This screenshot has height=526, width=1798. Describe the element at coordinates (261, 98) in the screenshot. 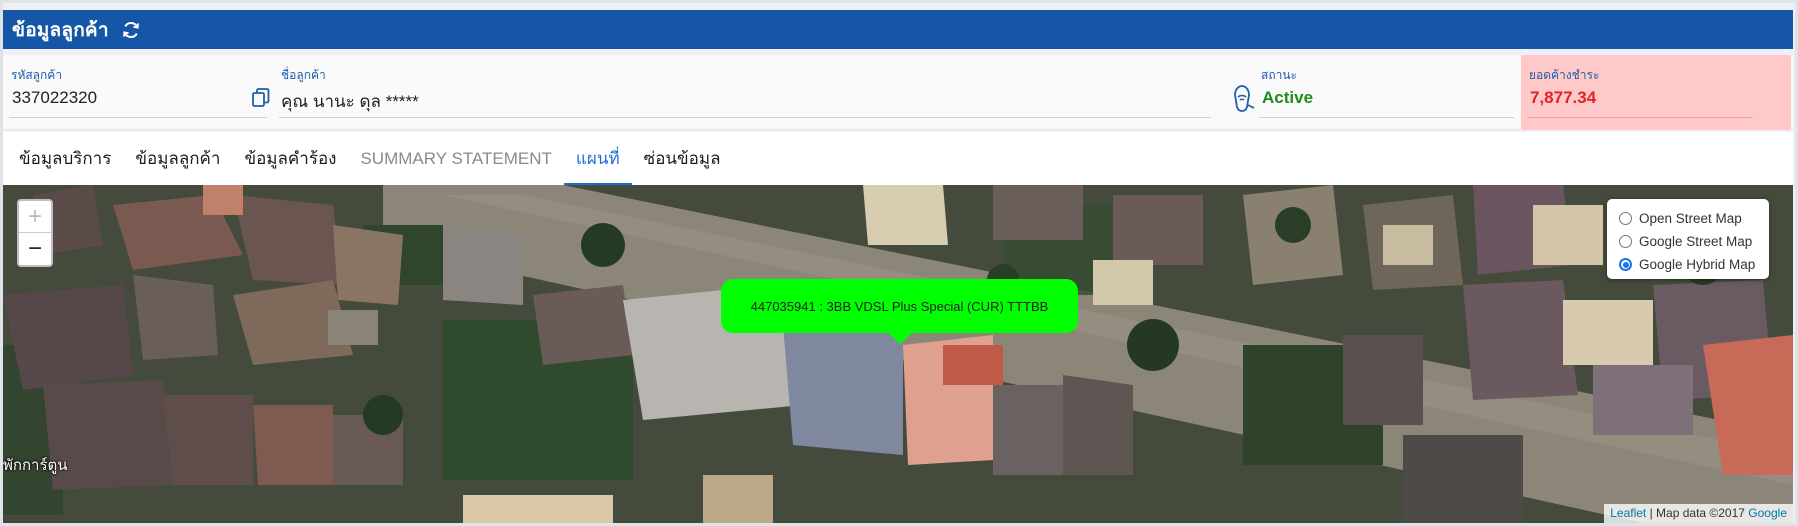

I see `copy-icon` at that location.